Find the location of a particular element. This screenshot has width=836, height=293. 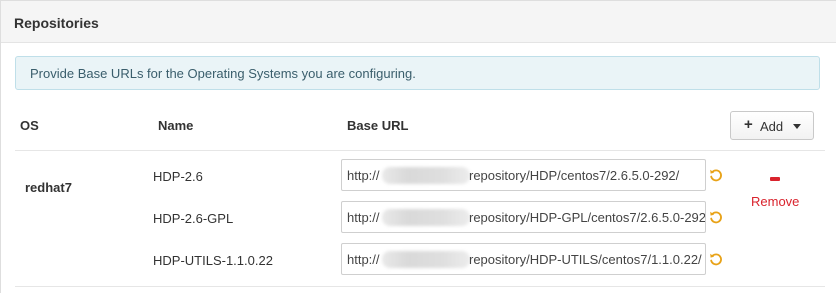

os-name: redhat7 is located at coordinates (48, 187).